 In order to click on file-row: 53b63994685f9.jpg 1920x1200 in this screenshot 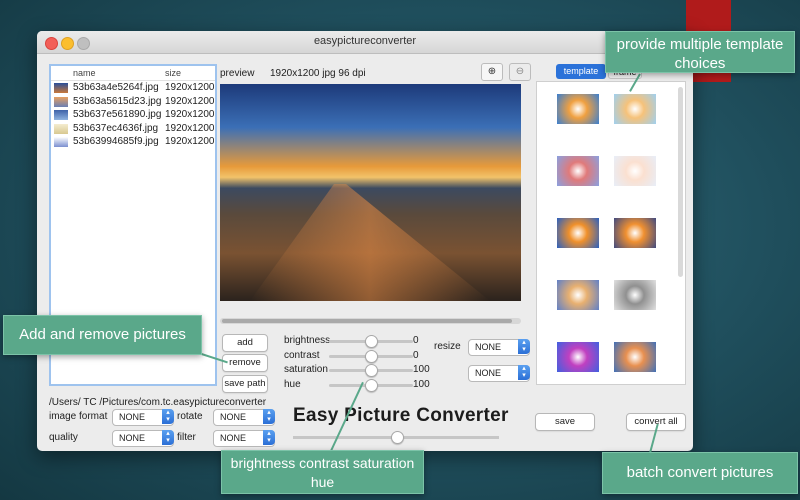, I will do `click(133, 142)`.